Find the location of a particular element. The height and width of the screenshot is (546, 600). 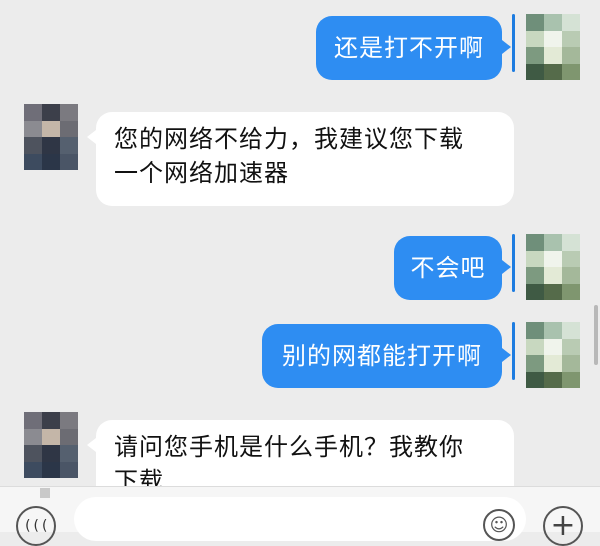

message-text-line: 下载 is located at coordinates (139, 476).